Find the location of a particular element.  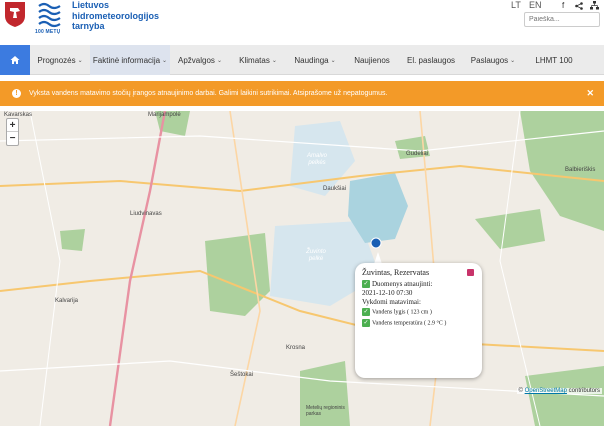

nav-label: Naujienos is located at coordinates (372, 60).